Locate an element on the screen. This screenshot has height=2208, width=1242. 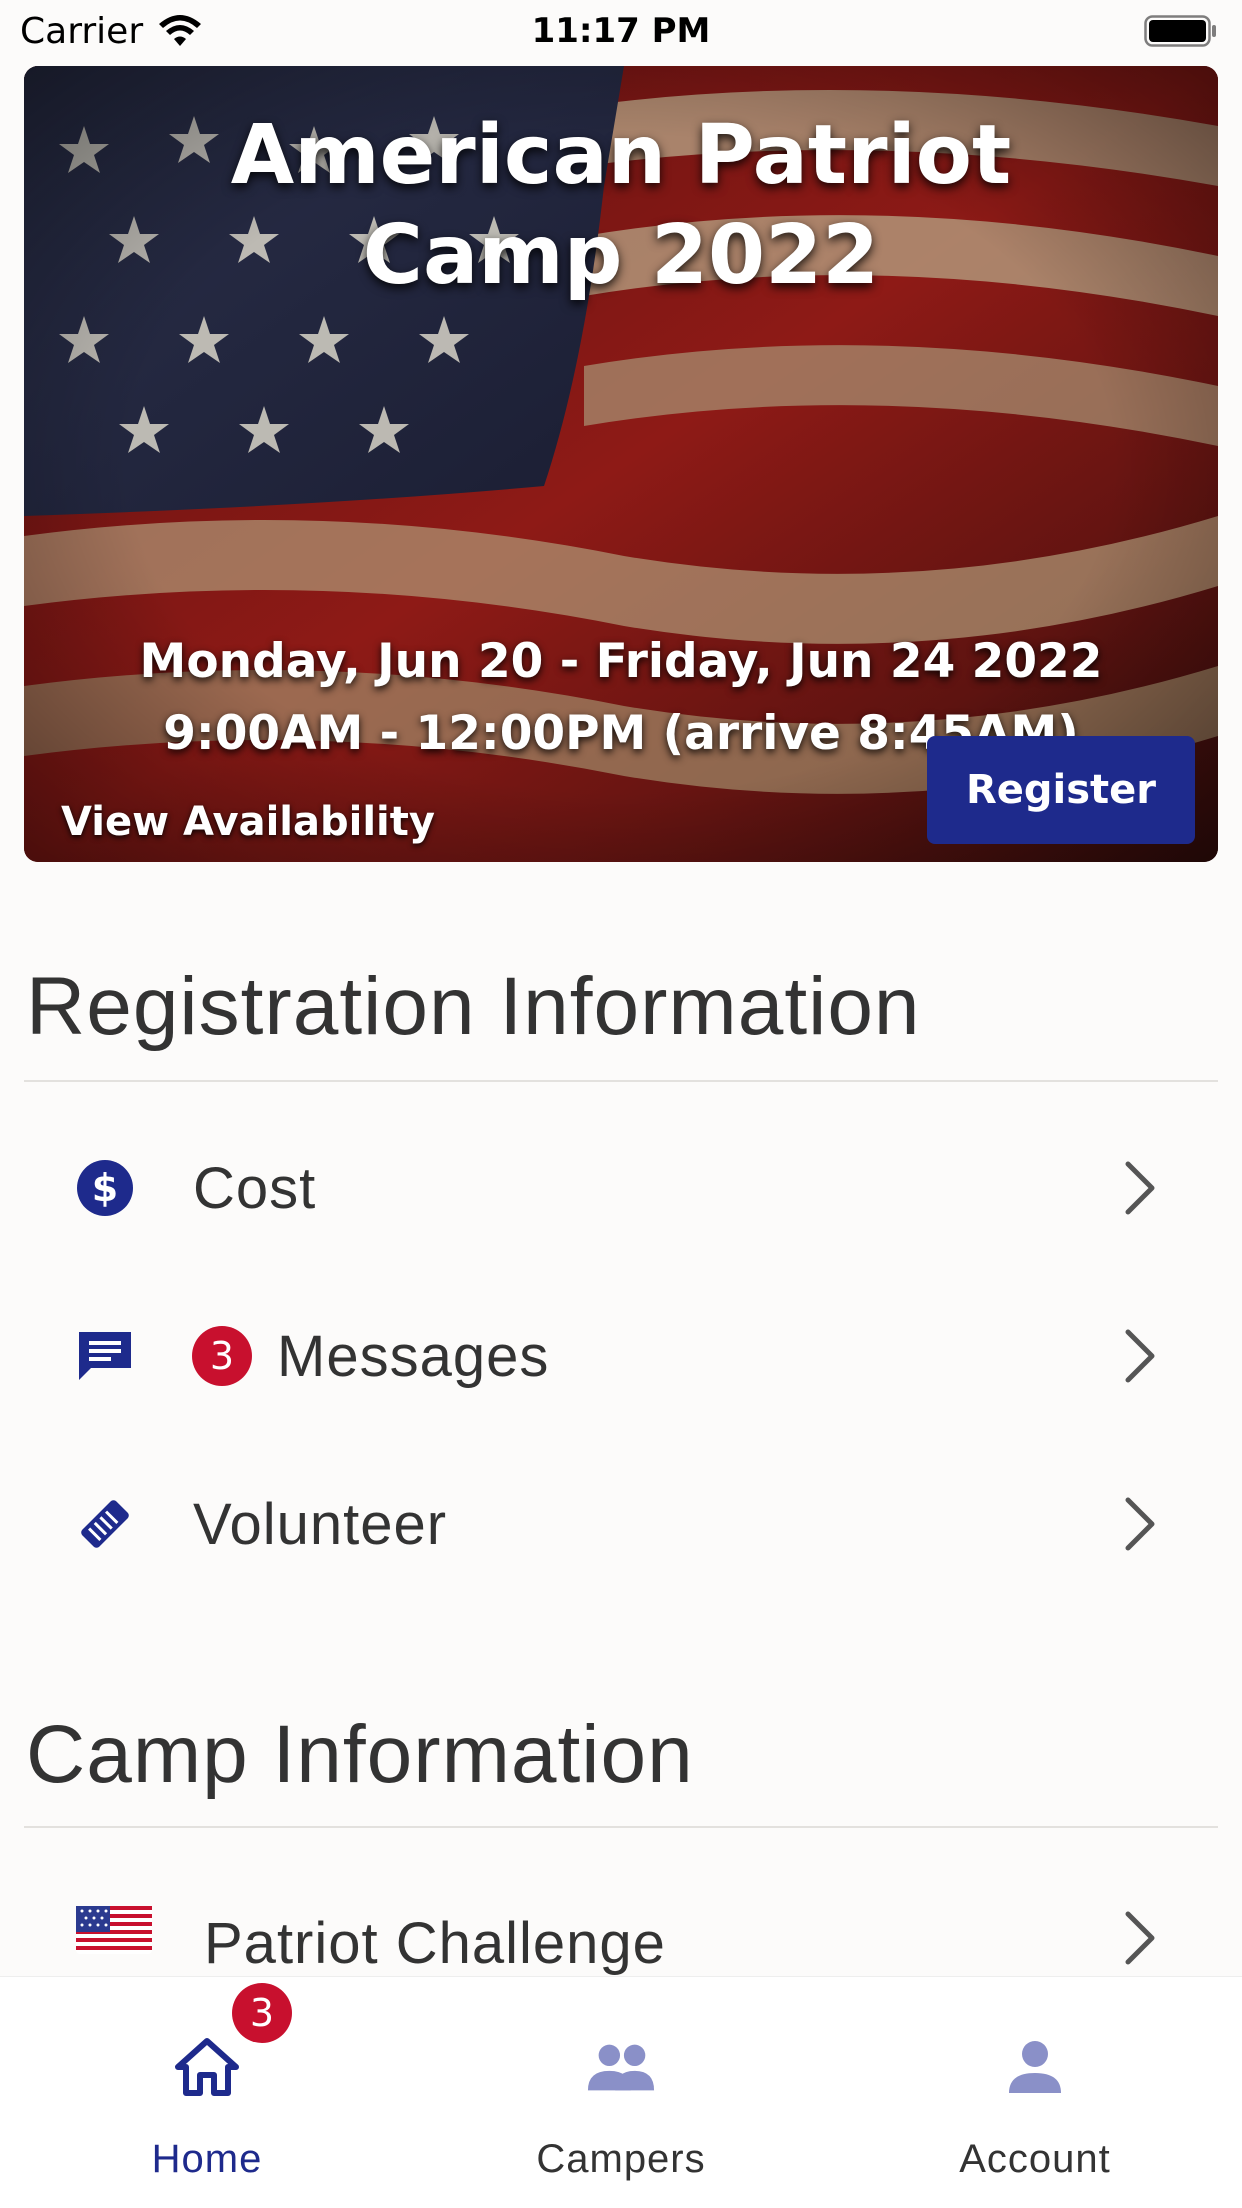
home-badge: 3 is located at coordinates (262, 2013).